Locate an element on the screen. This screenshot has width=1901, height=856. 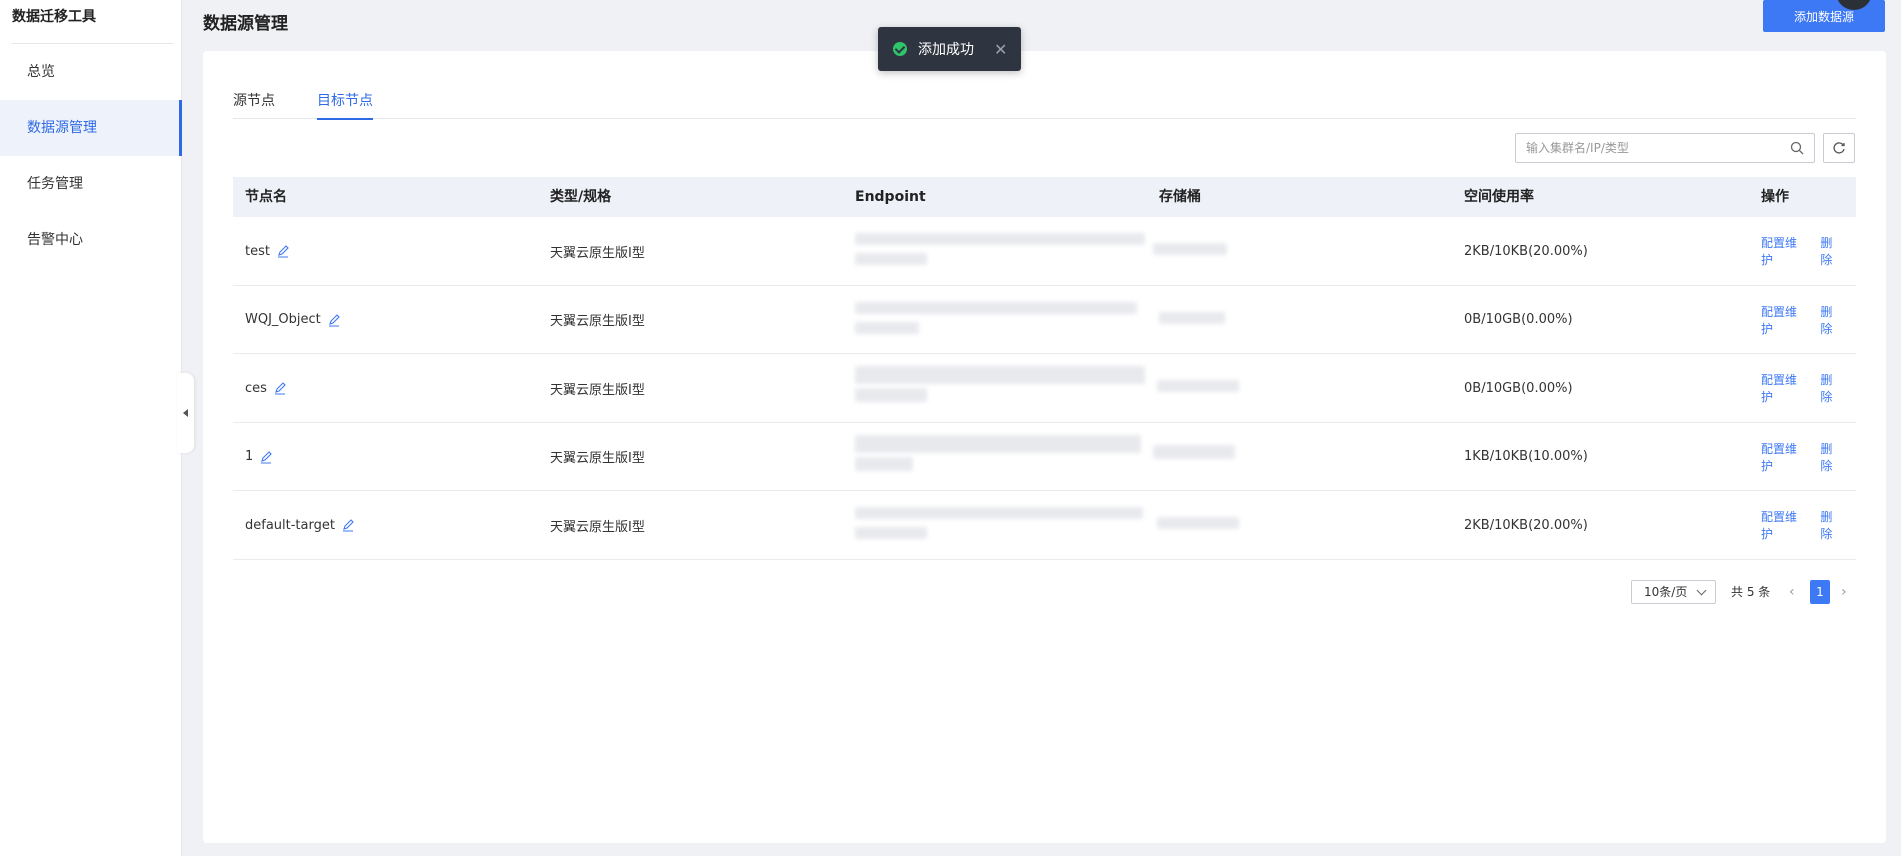
refresh-button is located at coordinates (1839, 148).